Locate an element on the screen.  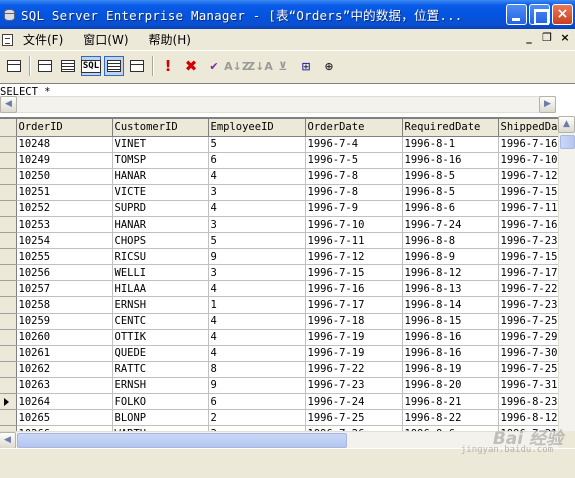
table-row: 10262 RATTC 8 1996-7-22 1996-8-19 1996-7-25 is located at coordinates (286, 369).